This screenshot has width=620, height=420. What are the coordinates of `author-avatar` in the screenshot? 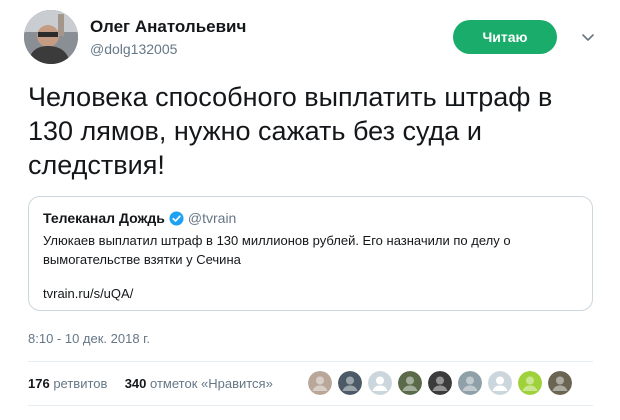 It's located at (51, 37).